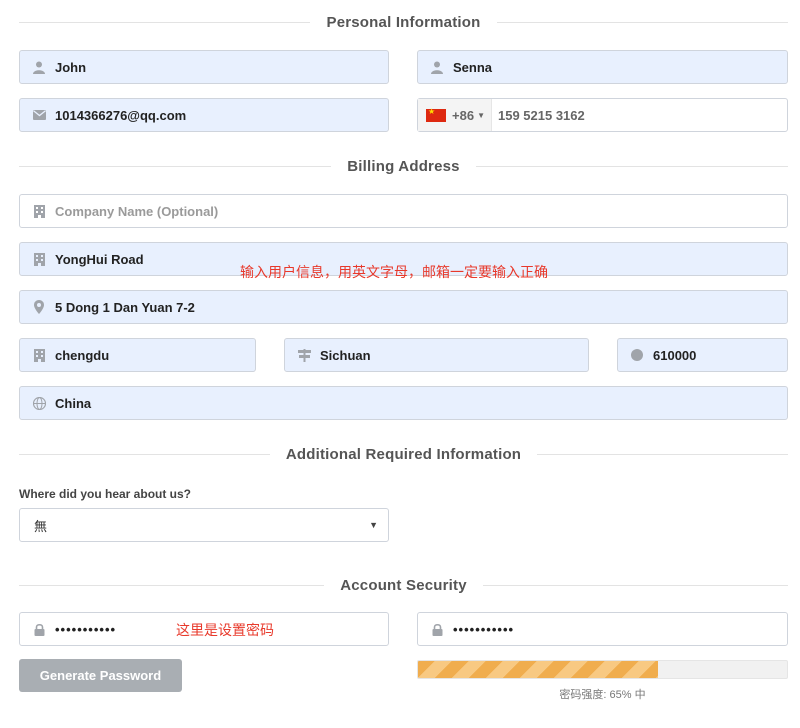  I want to click on hear-about-us-select: 無 ▼, so click(204, 525).